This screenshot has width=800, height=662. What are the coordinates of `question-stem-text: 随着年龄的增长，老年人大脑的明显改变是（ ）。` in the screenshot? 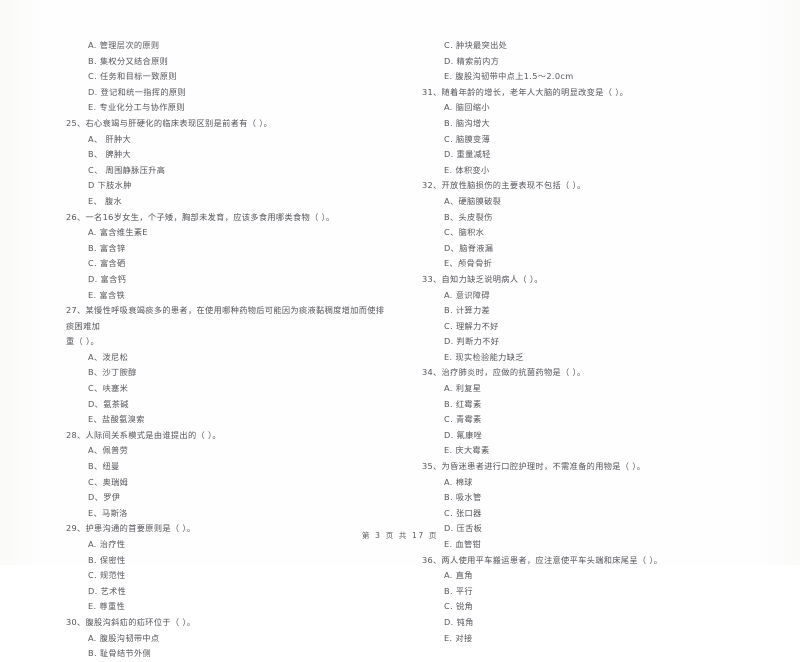 It's located at (535, 91).